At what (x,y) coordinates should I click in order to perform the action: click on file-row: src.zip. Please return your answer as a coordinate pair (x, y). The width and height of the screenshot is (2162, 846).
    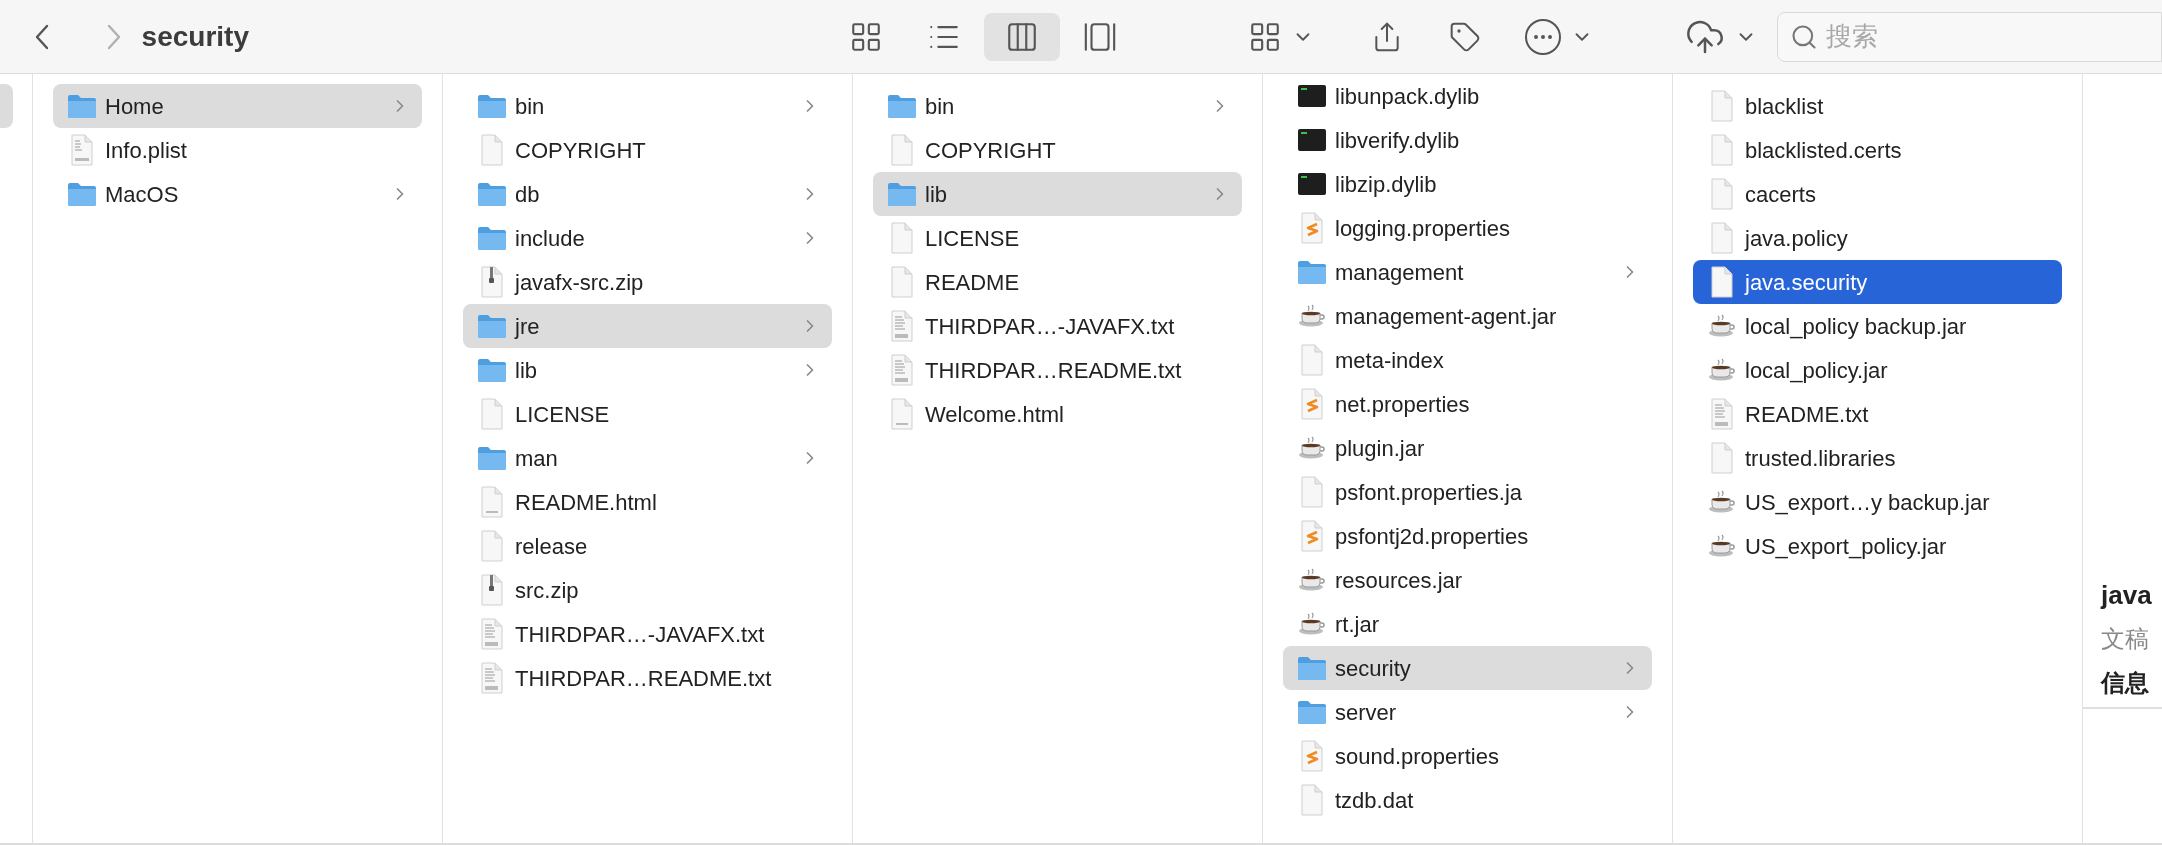
    Looking at the image, I should click on (647, 590).